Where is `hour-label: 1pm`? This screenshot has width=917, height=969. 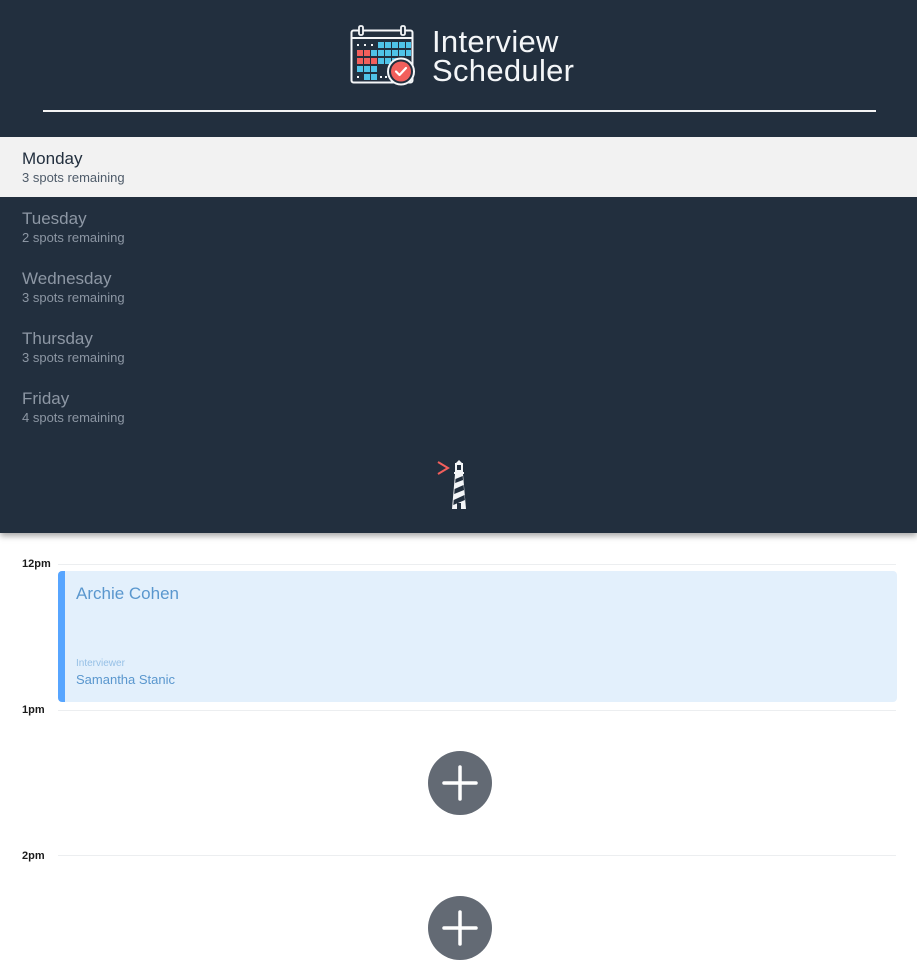 hour-label: 1pm is located at coordinates (33, 710).